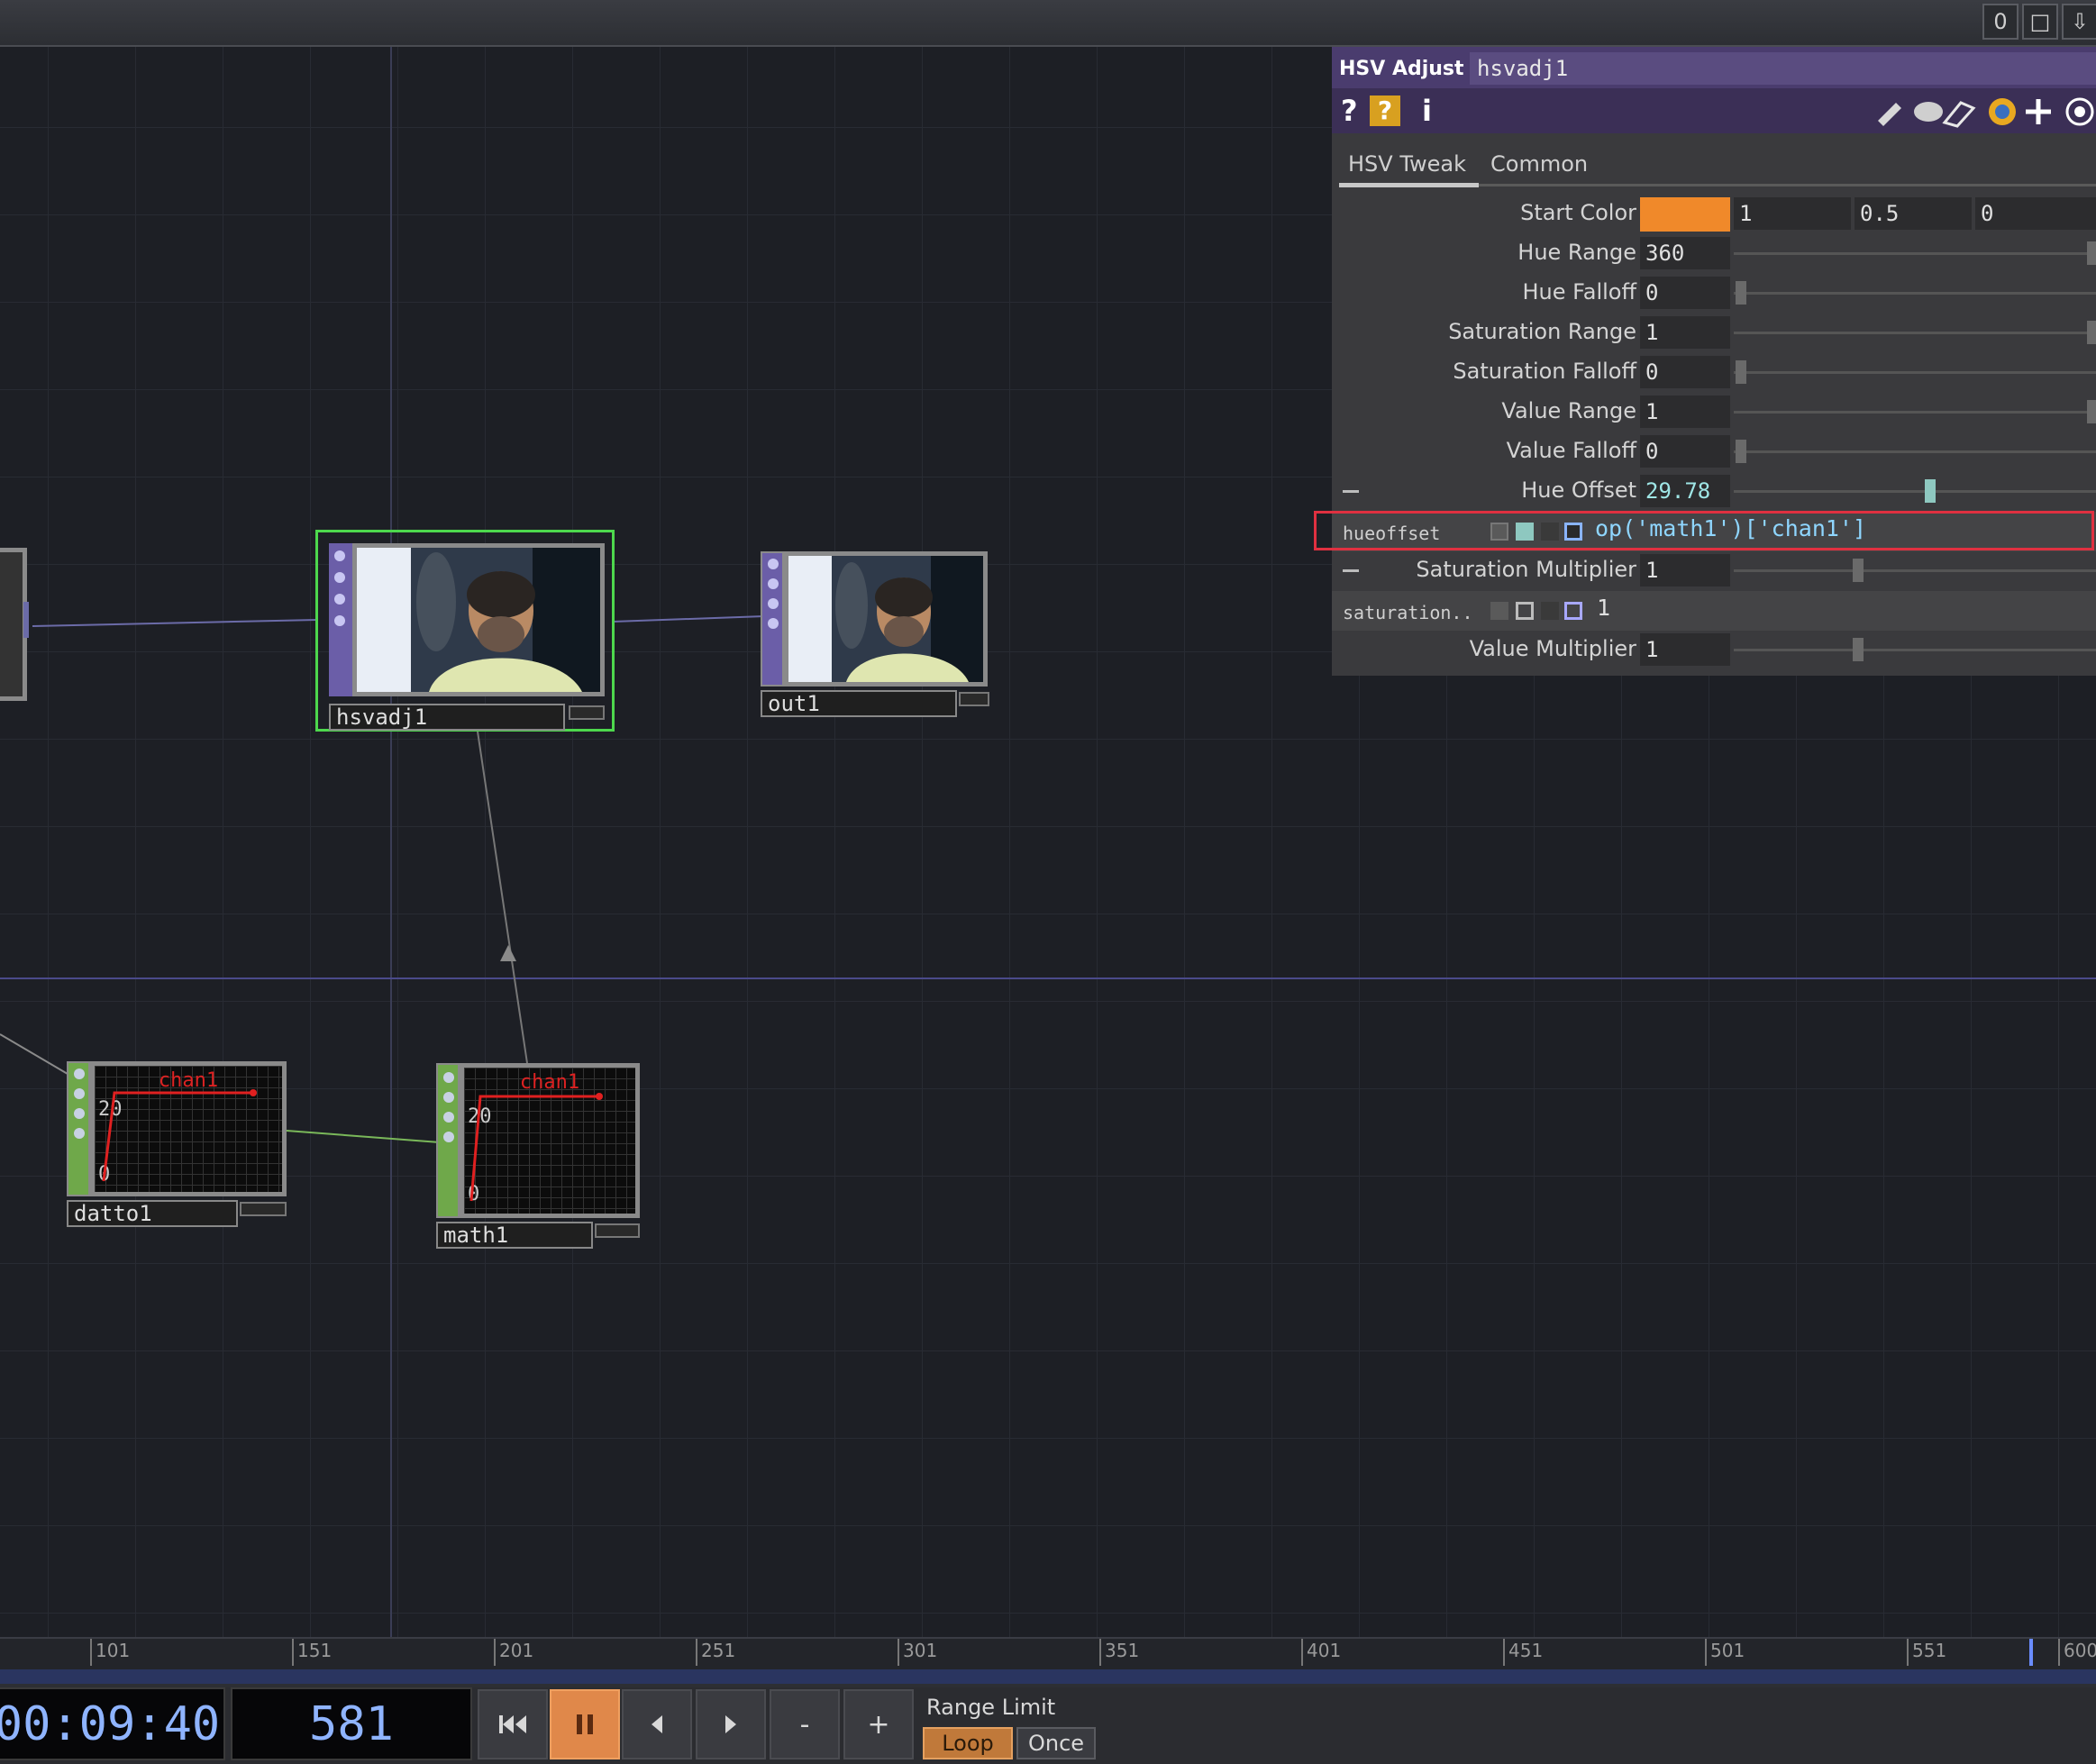  What do you see at coordinates (1119, 1653) in the screenshot?
I see `ruler-tick: 351` at bounding box center [1119, 1653].